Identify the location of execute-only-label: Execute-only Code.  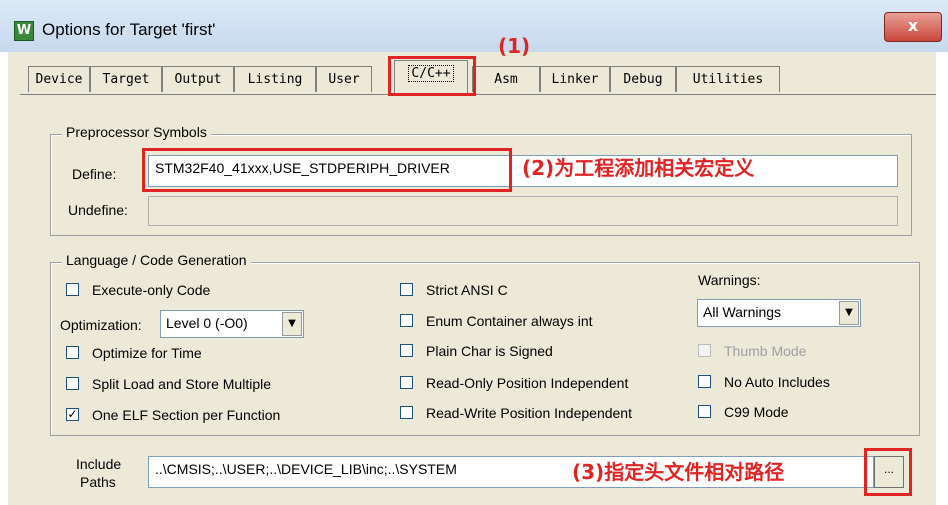
(151, 290).